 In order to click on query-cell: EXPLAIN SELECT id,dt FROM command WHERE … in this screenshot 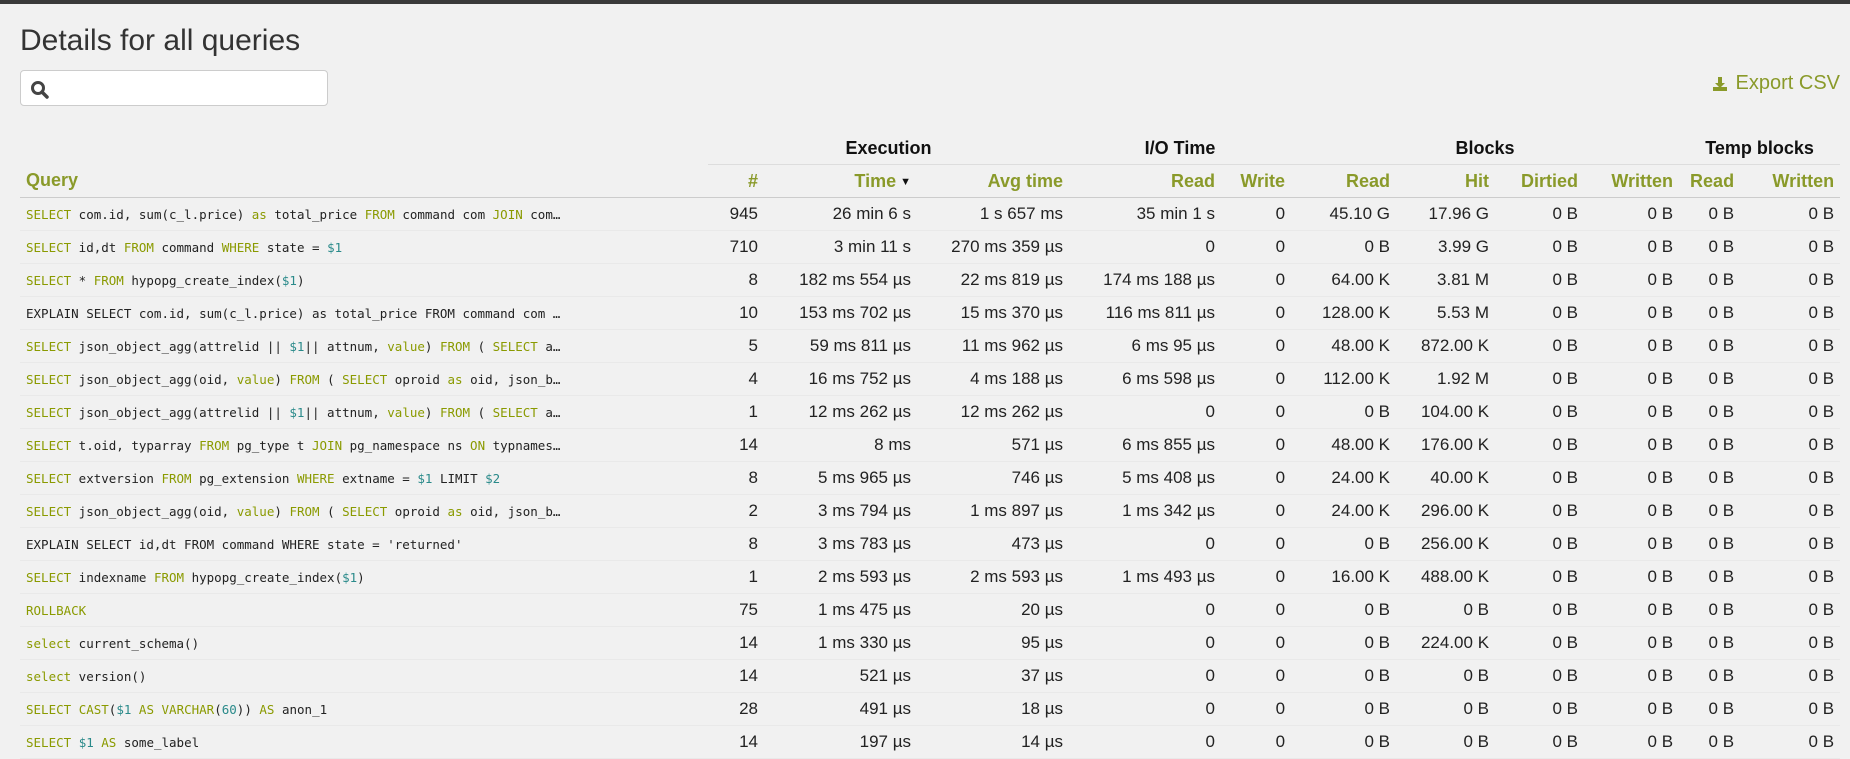, I will do `click(364, 544)`.